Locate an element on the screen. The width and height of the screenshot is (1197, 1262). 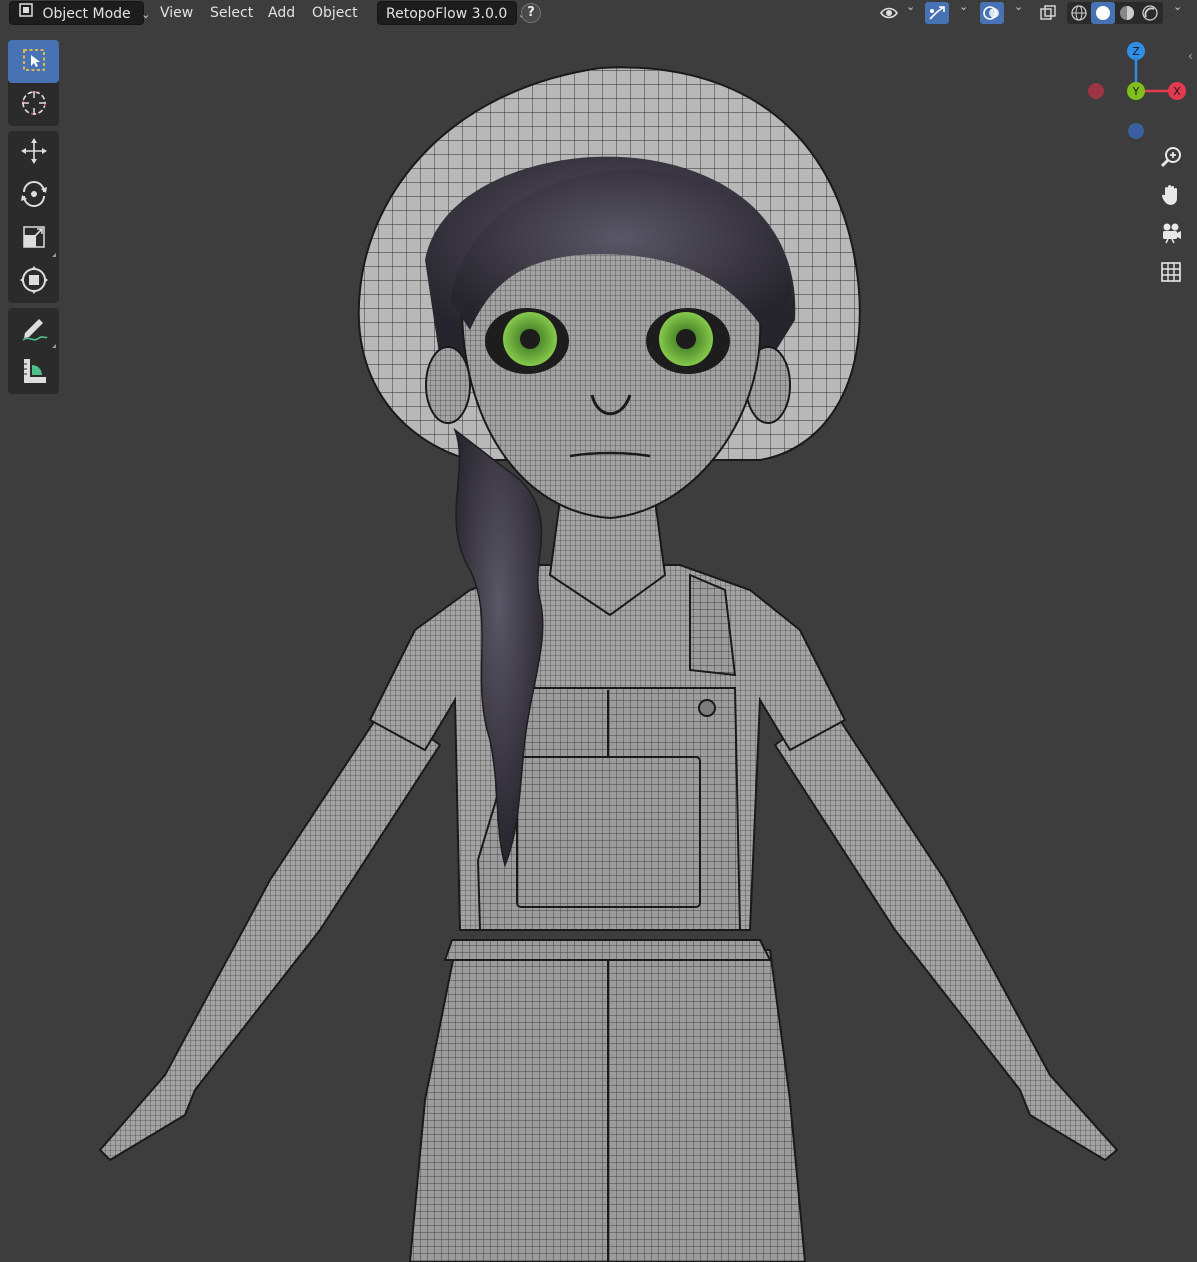
neg-z-axis-dot is located at coordinates (1136, 131).